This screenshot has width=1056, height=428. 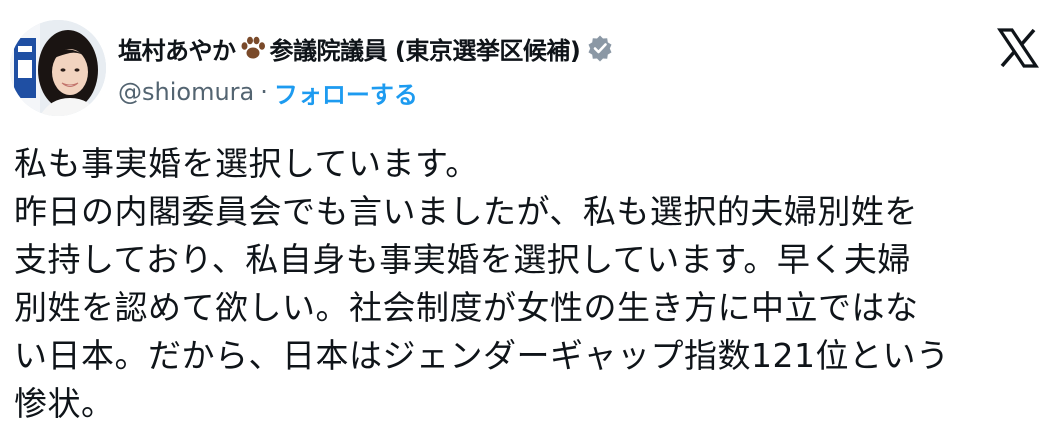 What do you see at coordinates (466, 211) in the screenshot?
I see `tweet-line: 昨日の内閣委員会でも言いましたが、私も選択的夫婦別姓を` at bounding box center [466, 211].